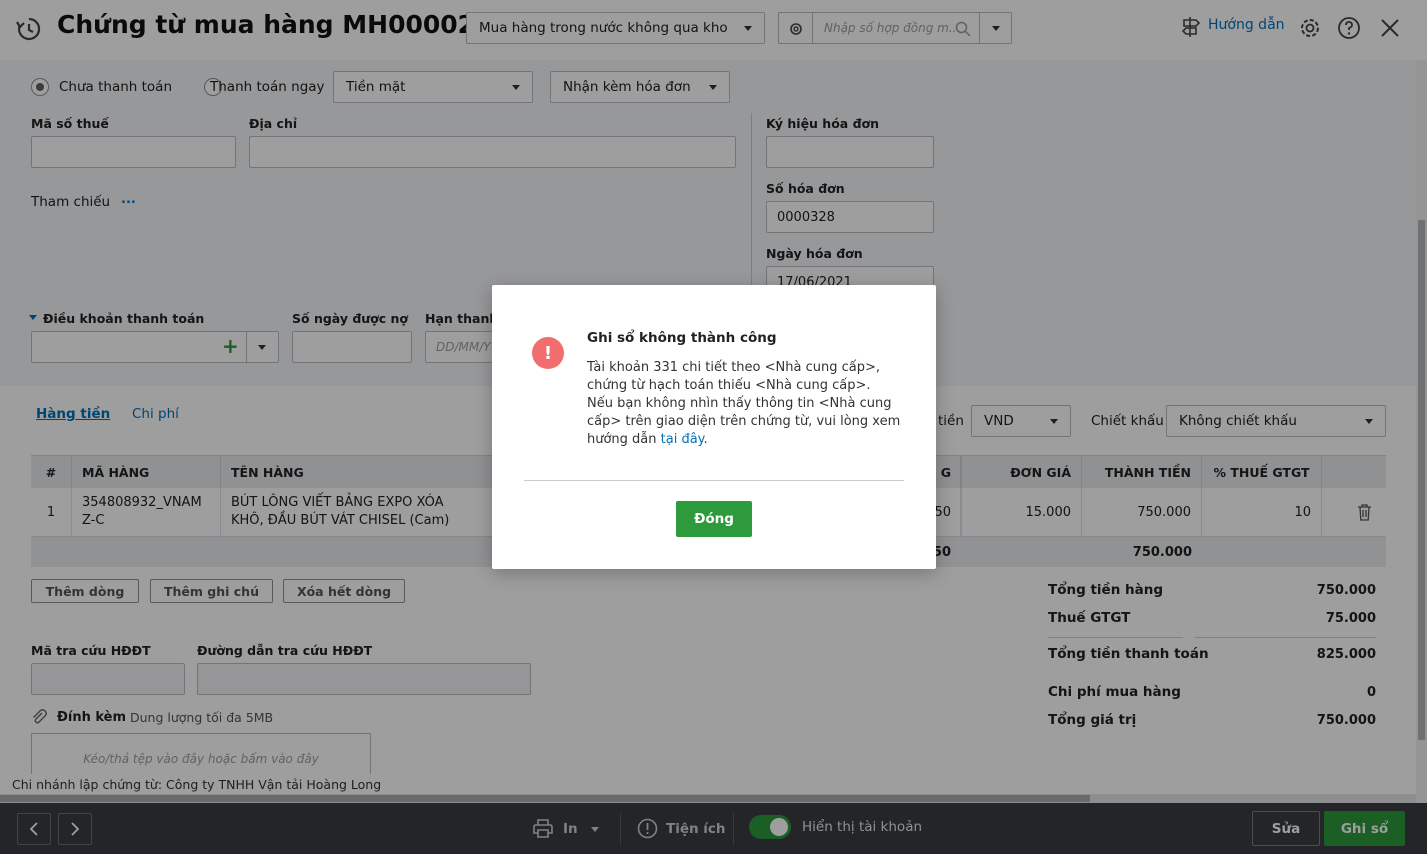  Describe the element at coordinates (705, 439) in the screenshot. I see `dialog-message-suffix: .` at that location.